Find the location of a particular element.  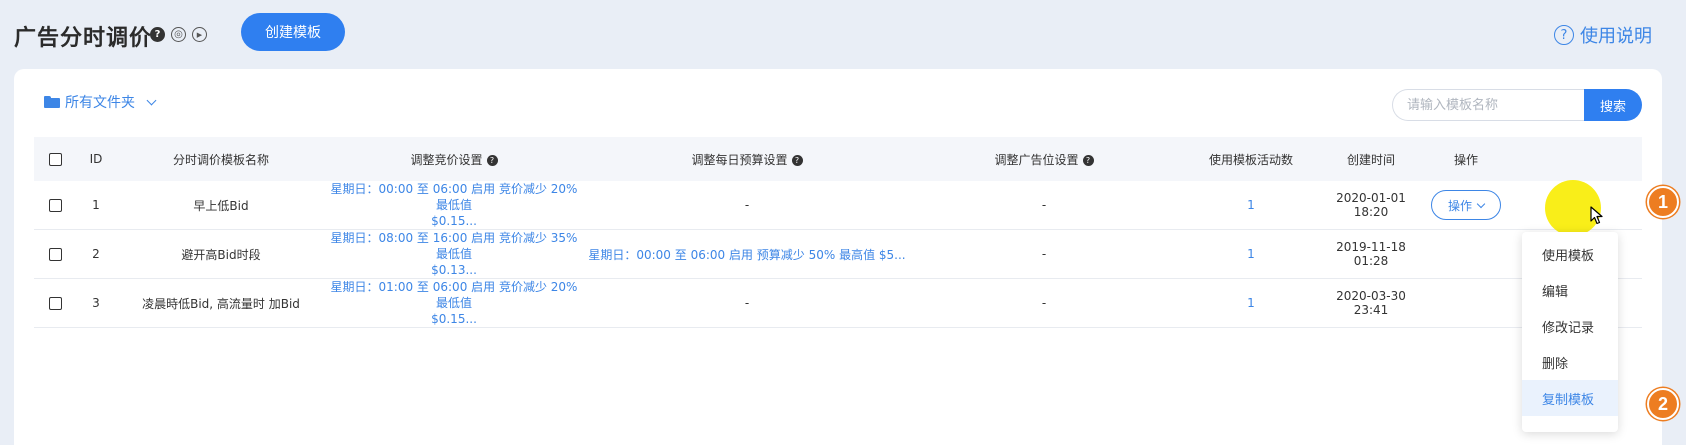

cell-bid-line1: 星期日：08:00 至 16:00 启用 竞价减少 35% 最低值 is located at coordinates (454, 246).